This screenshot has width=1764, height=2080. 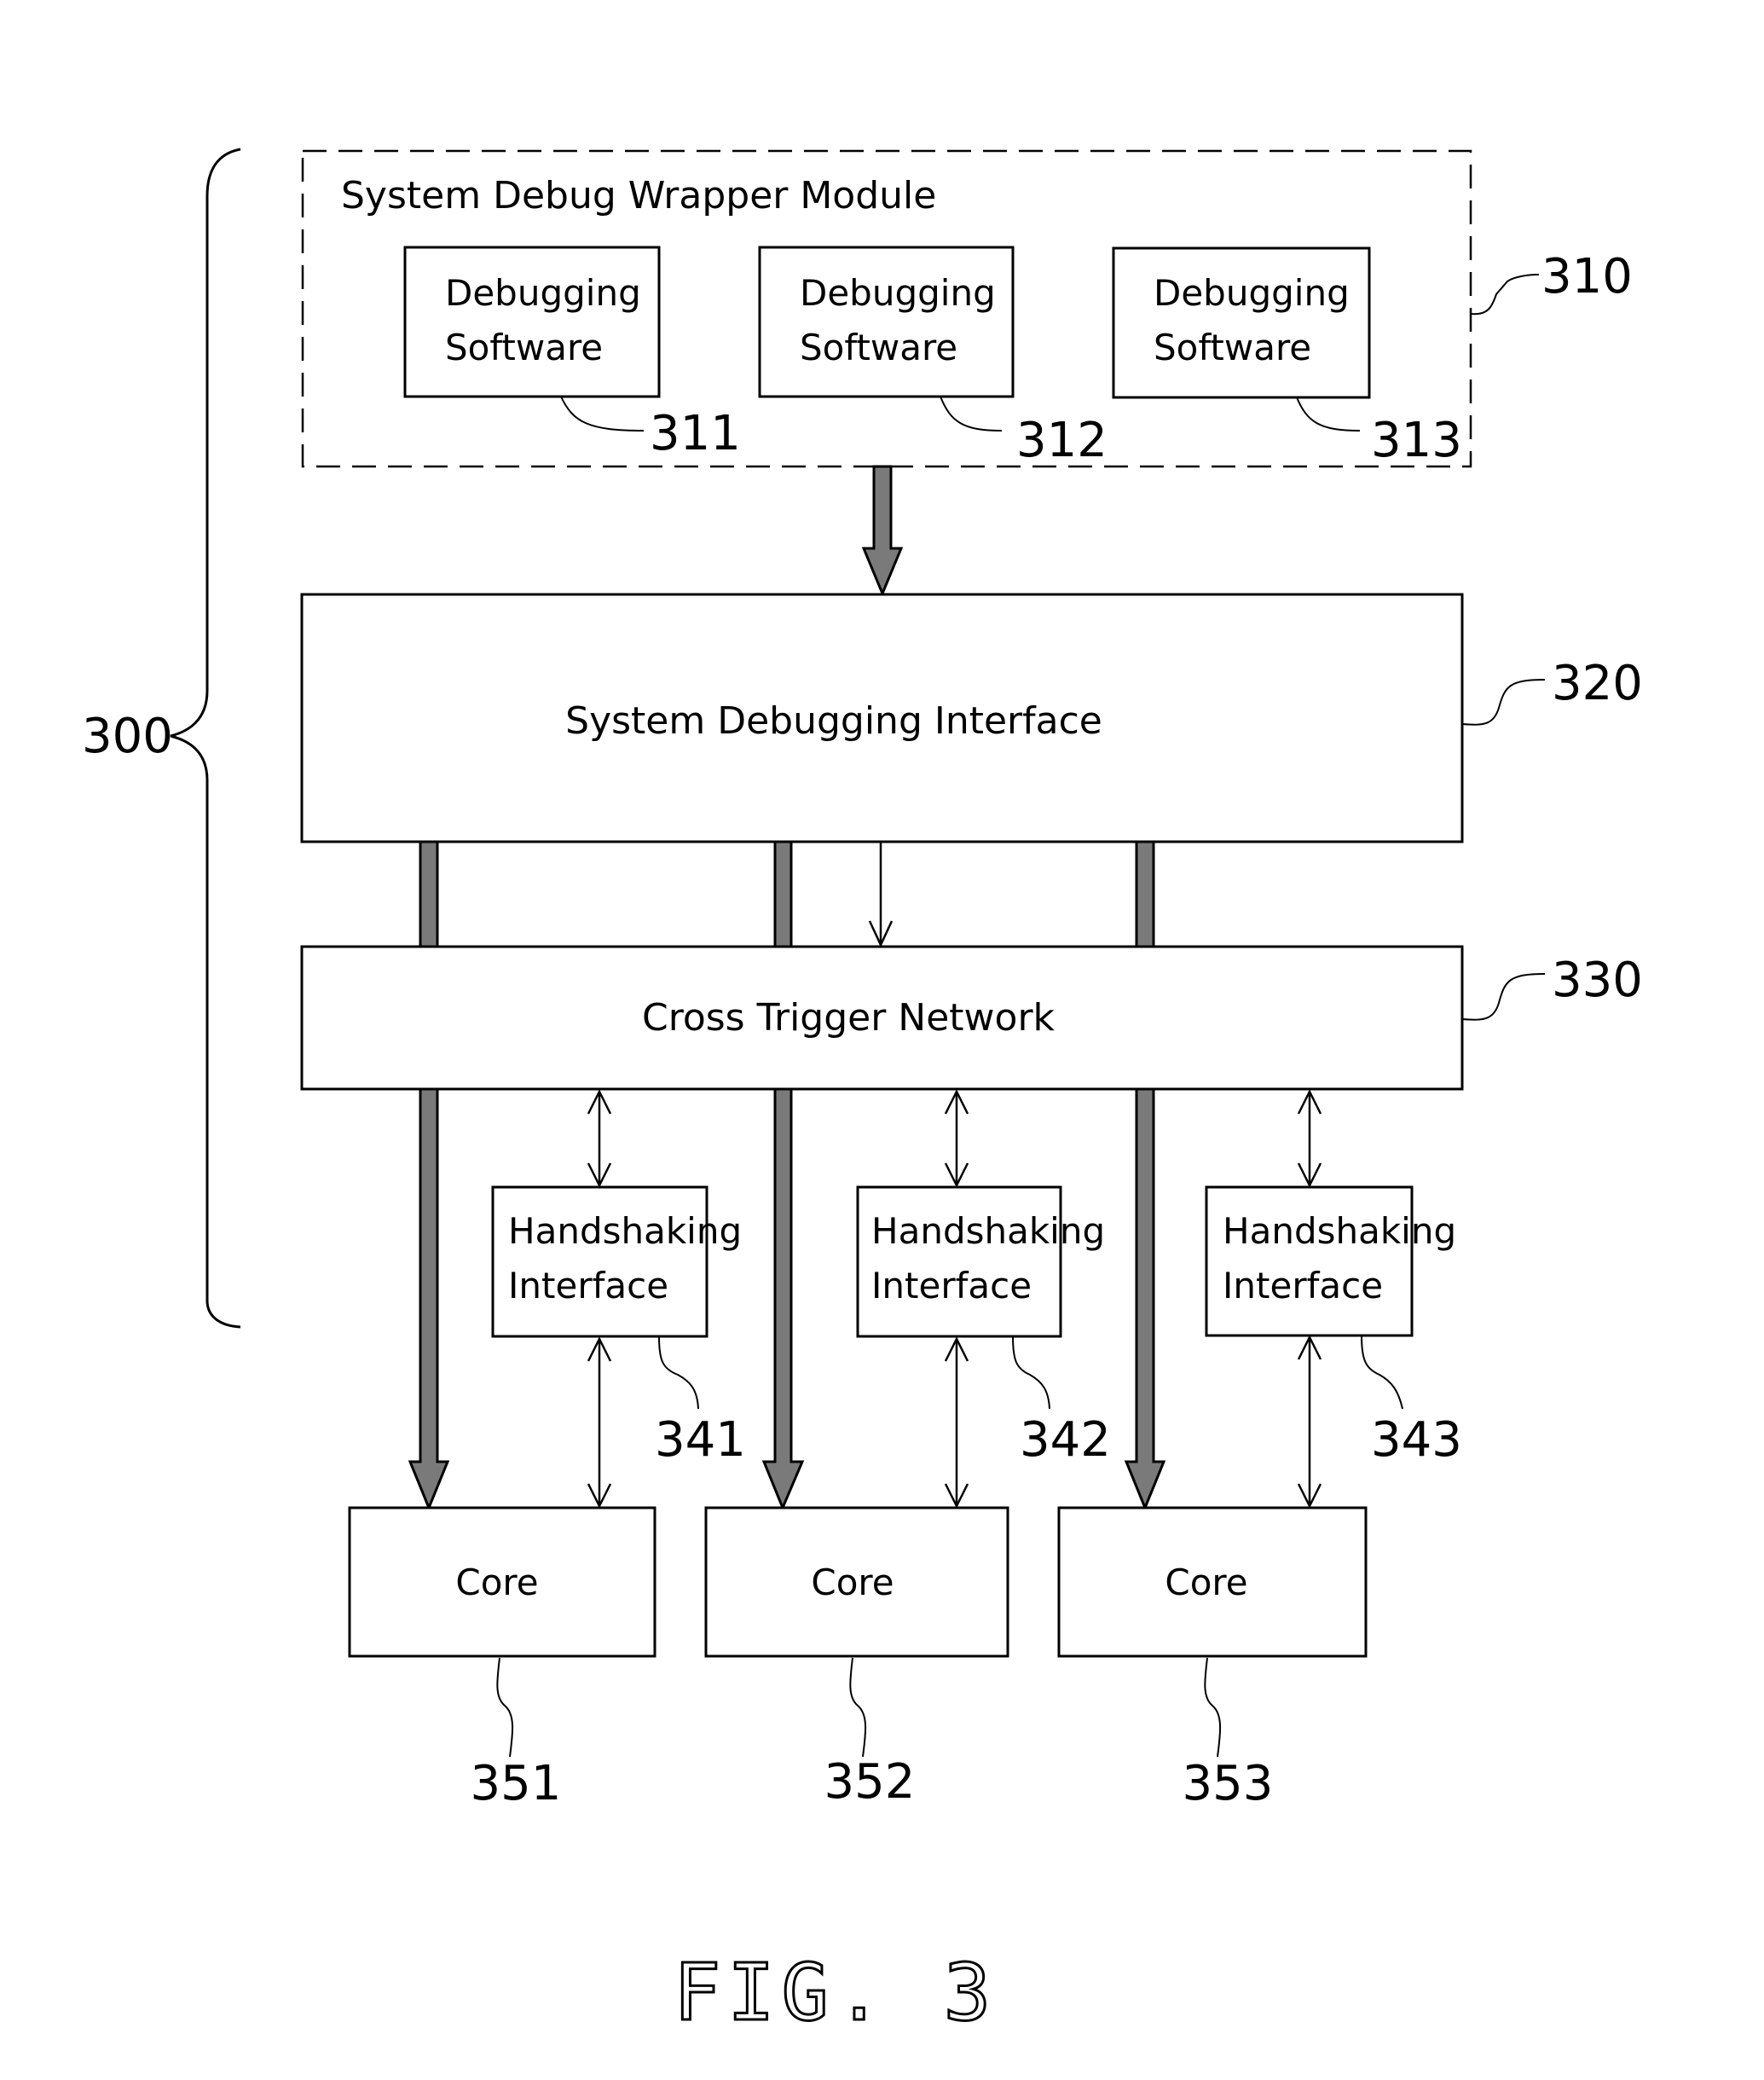 I want to click on debugging-software-311: Debugging Software 311, so click(x=572, y=353).